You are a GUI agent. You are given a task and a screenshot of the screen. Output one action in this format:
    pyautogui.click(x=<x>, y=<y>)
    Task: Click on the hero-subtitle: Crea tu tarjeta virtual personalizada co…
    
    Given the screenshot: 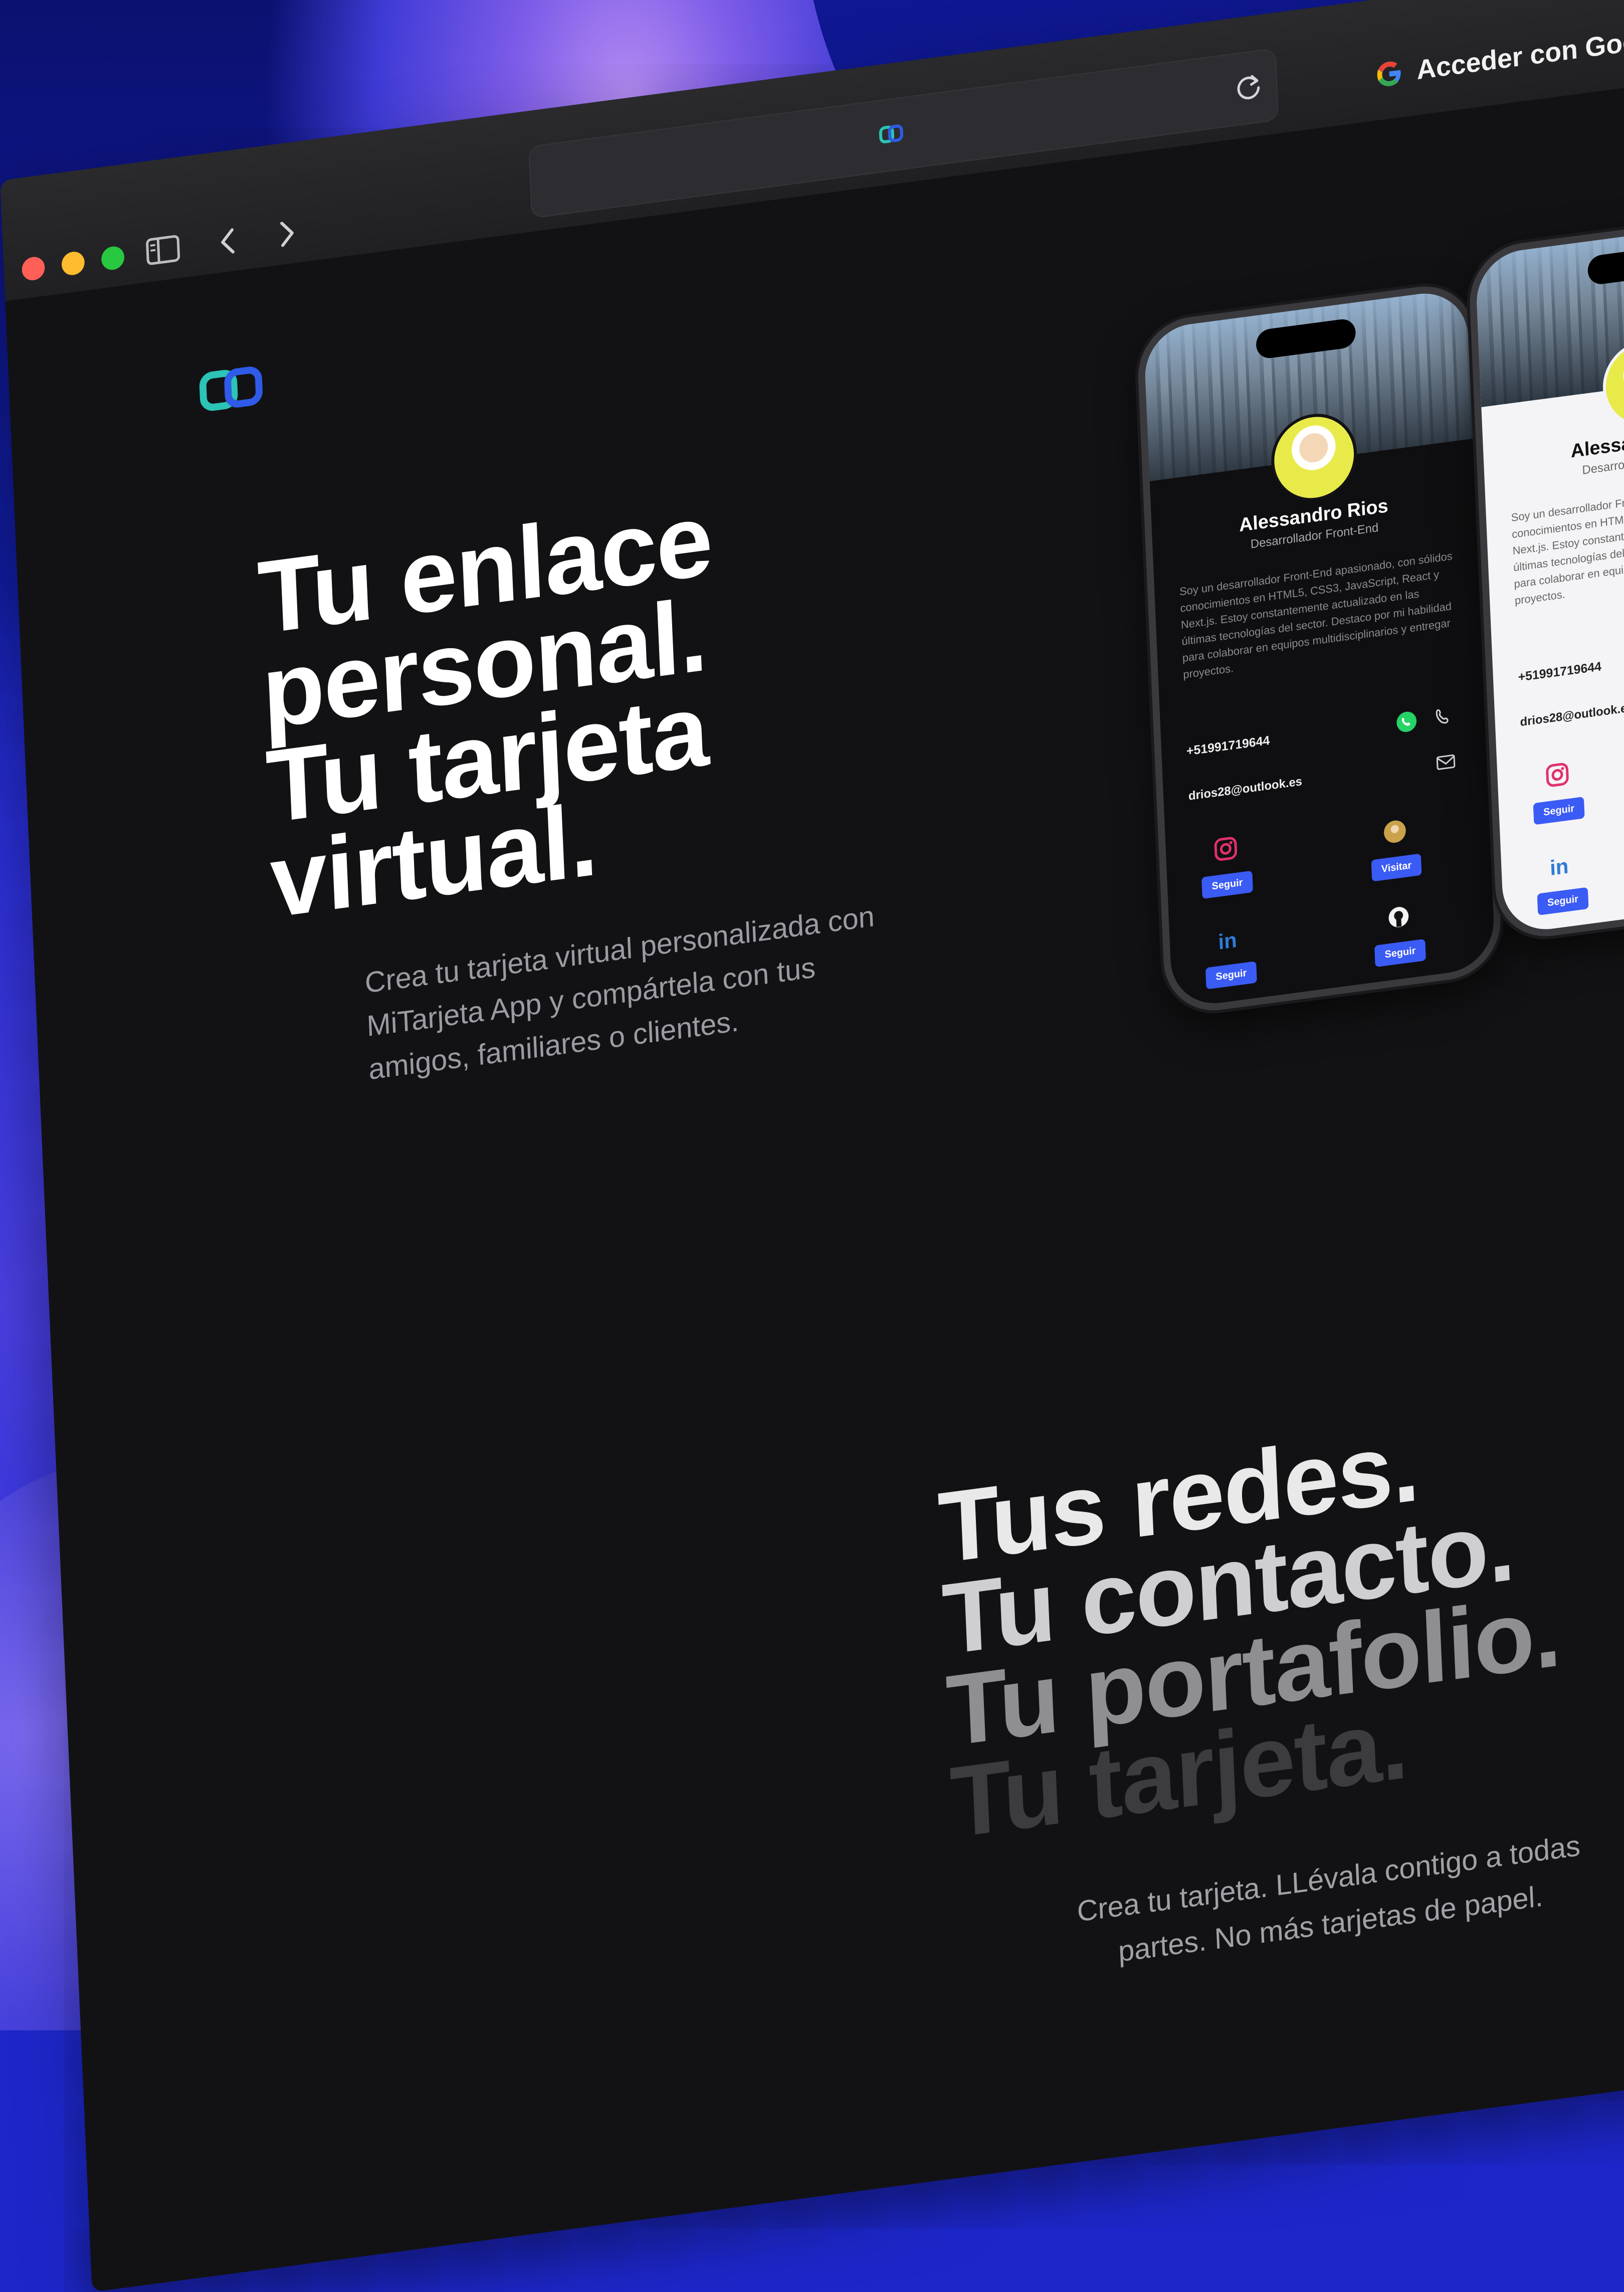 What is the action you would take?
    pyautogui.click(x=619, y=993)
    